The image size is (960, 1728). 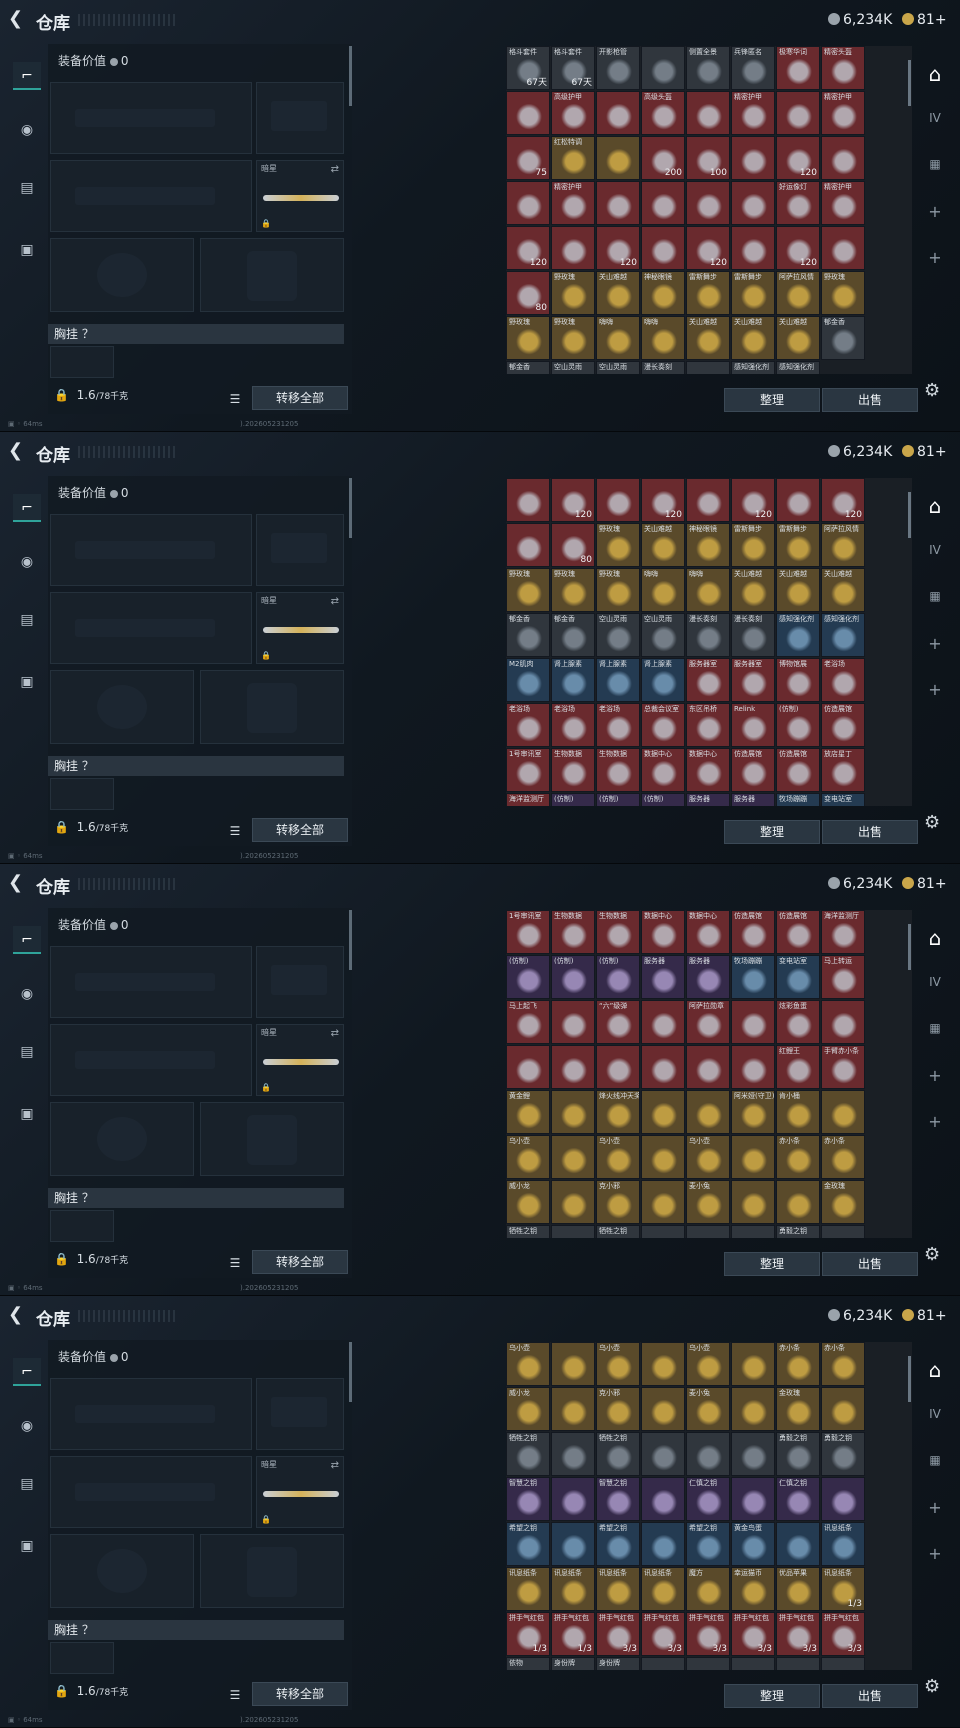 I want to click on chest-rig-slot, so click(x=82, y=1658).